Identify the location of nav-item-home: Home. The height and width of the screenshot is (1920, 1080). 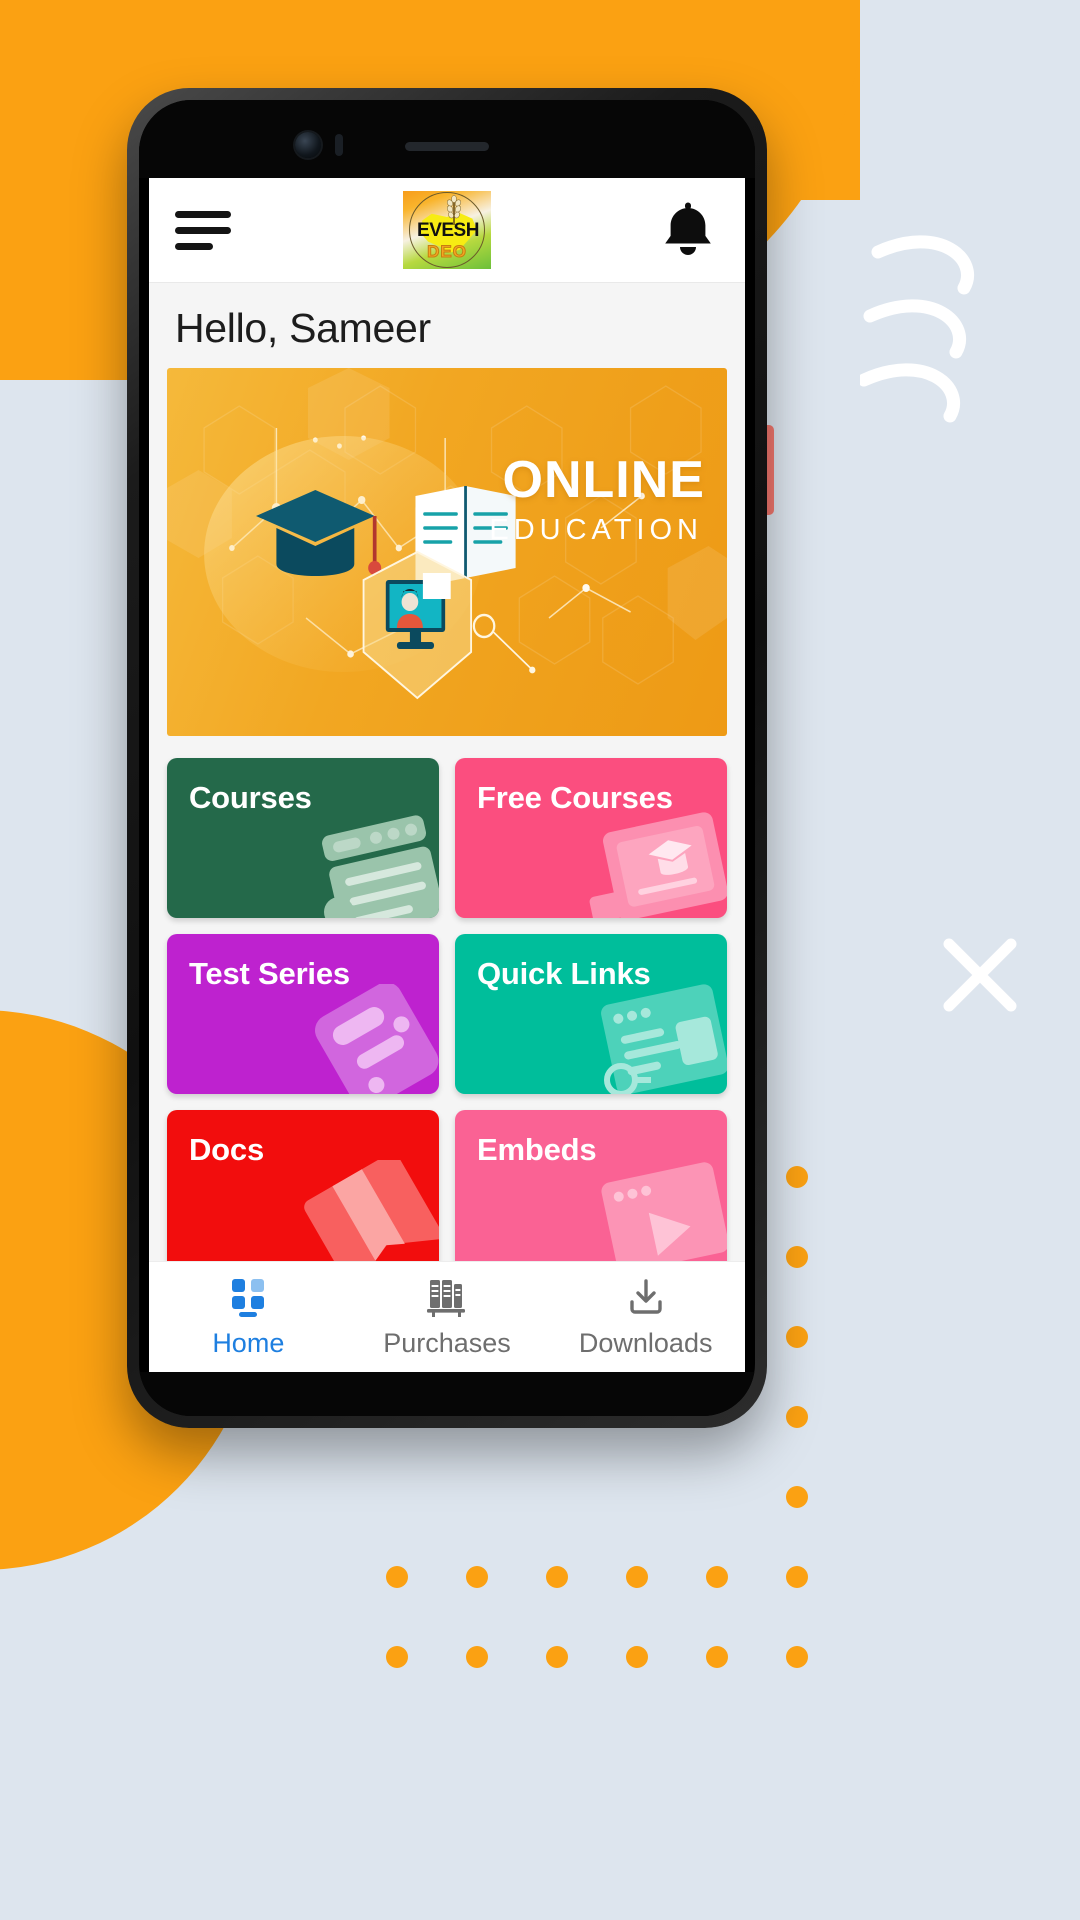
(248, 1317).